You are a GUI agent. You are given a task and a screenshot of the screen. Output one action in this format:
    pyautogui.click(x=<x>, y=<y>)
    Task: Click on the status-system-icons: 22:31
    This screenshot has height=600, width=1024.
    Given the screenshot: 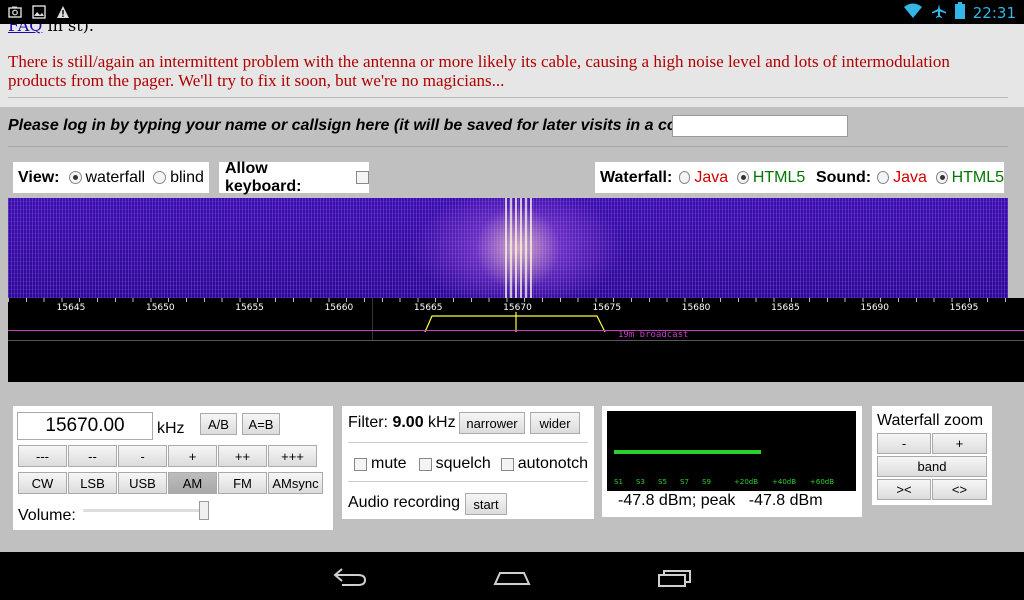 What is the action you would take?
    pyautogui.click(x=959, y=12)
    